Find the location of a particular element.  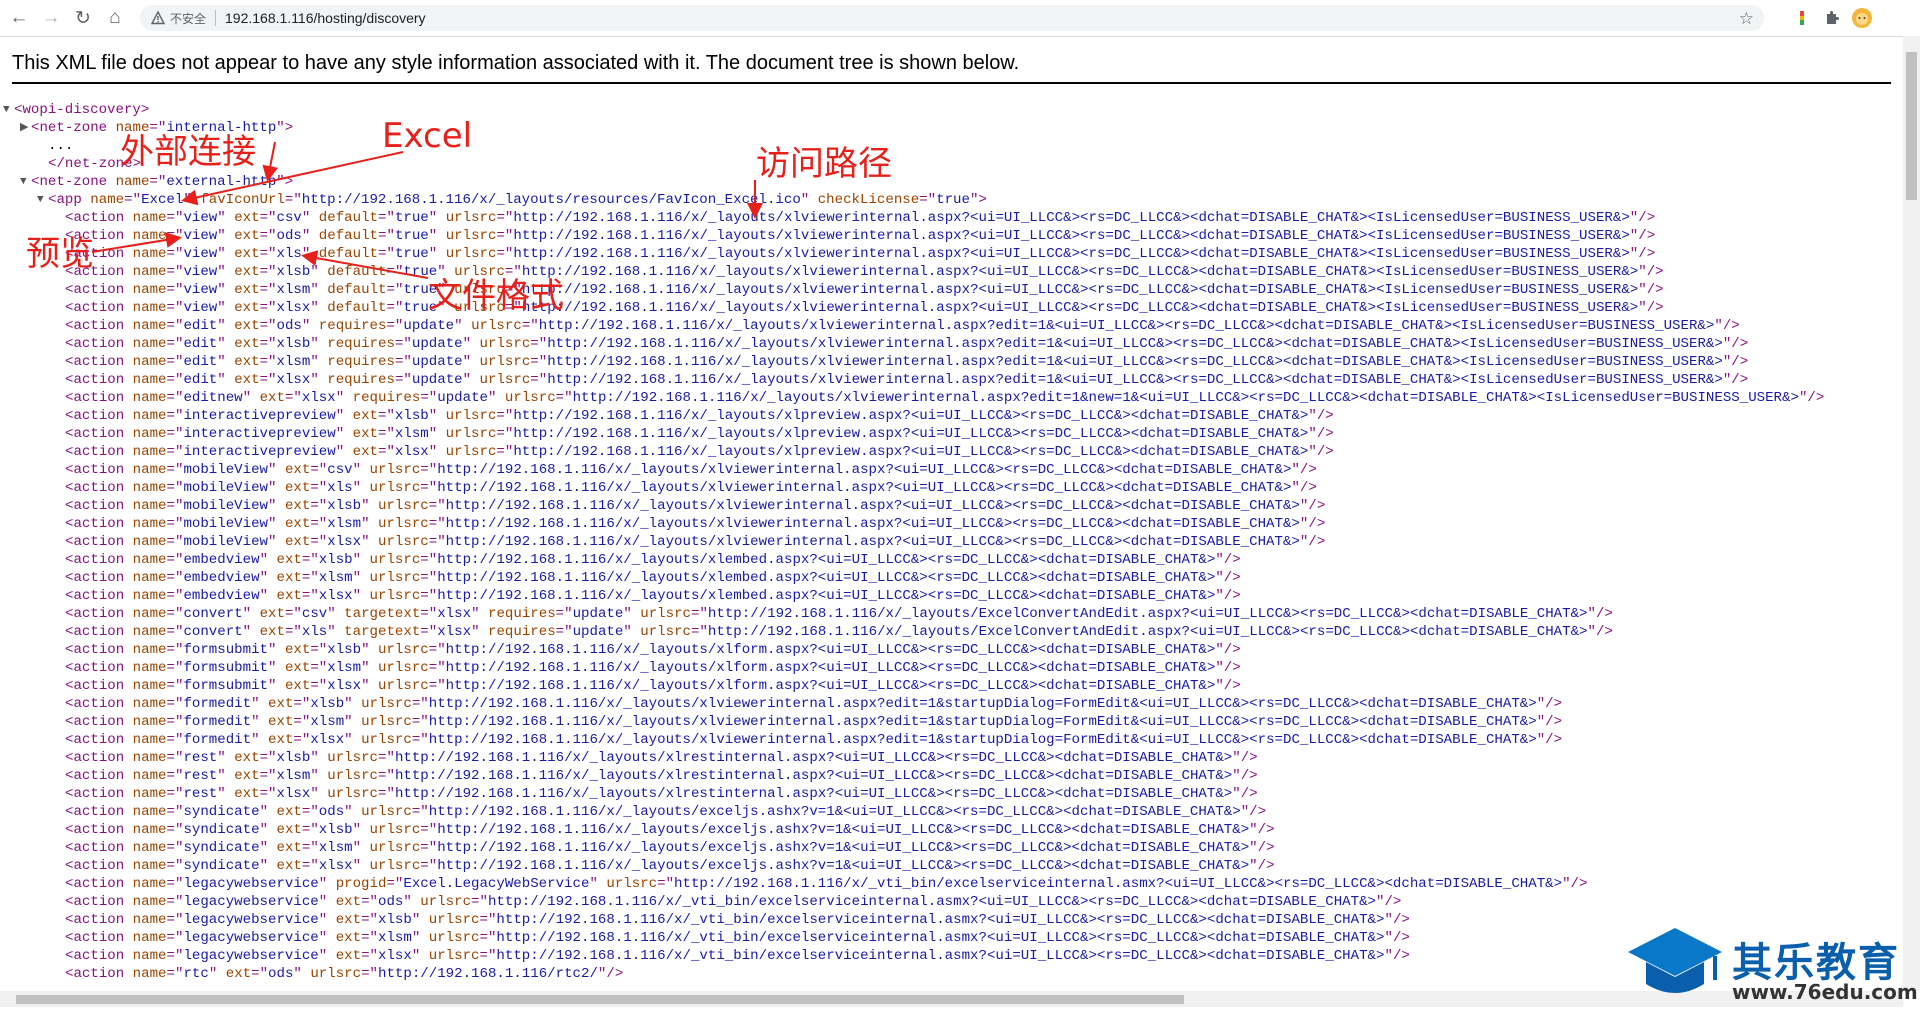

vertical-scrollbar is located at coordinates (1911, 513).